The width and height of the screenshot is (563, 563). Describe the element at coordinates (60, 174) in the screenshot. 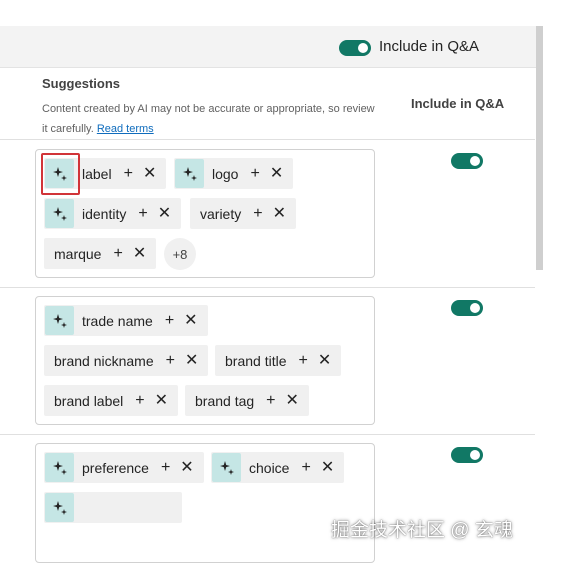

I see `highlight-box` at that location.